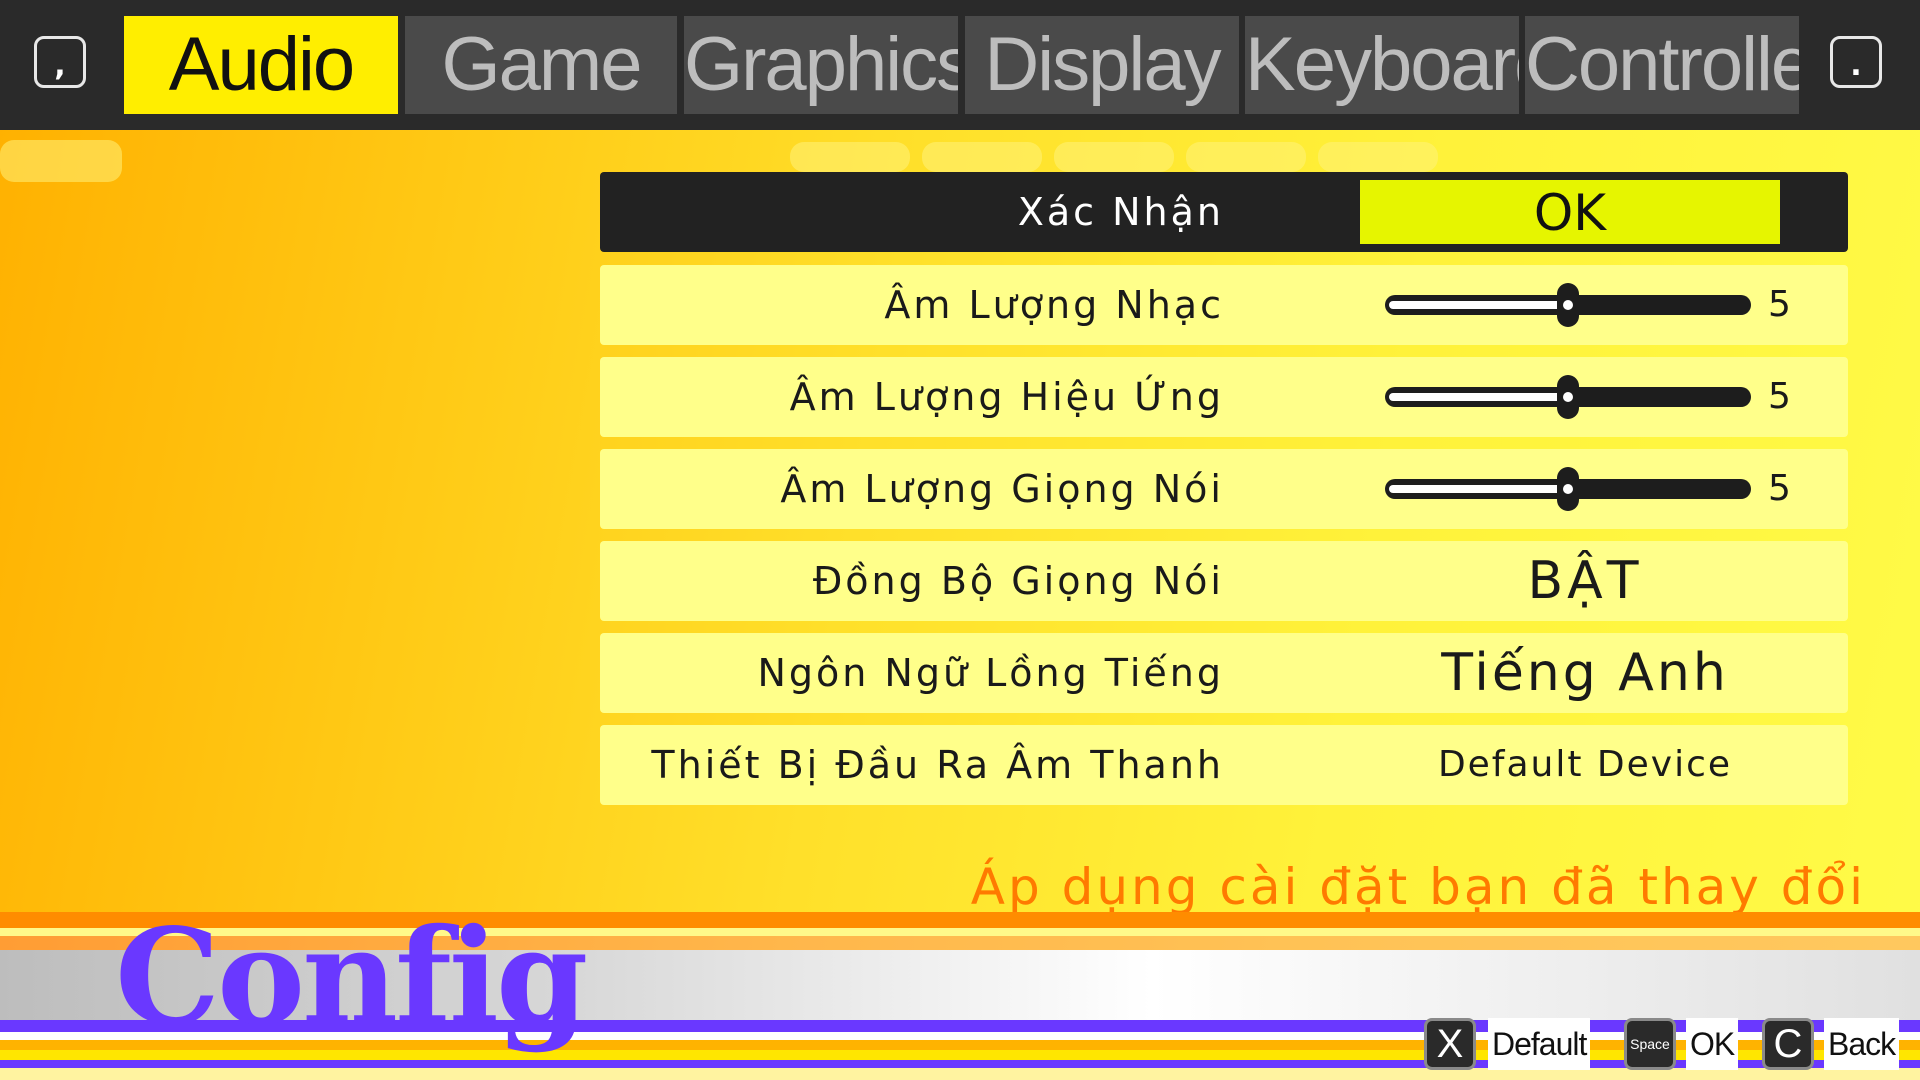 This screenshot has height=1080, width=1920. What do you see at coordinates (1585, 581) in the screenshot?
I see `voice-sync-value: BẬT` at bounding box center [1585, 581].